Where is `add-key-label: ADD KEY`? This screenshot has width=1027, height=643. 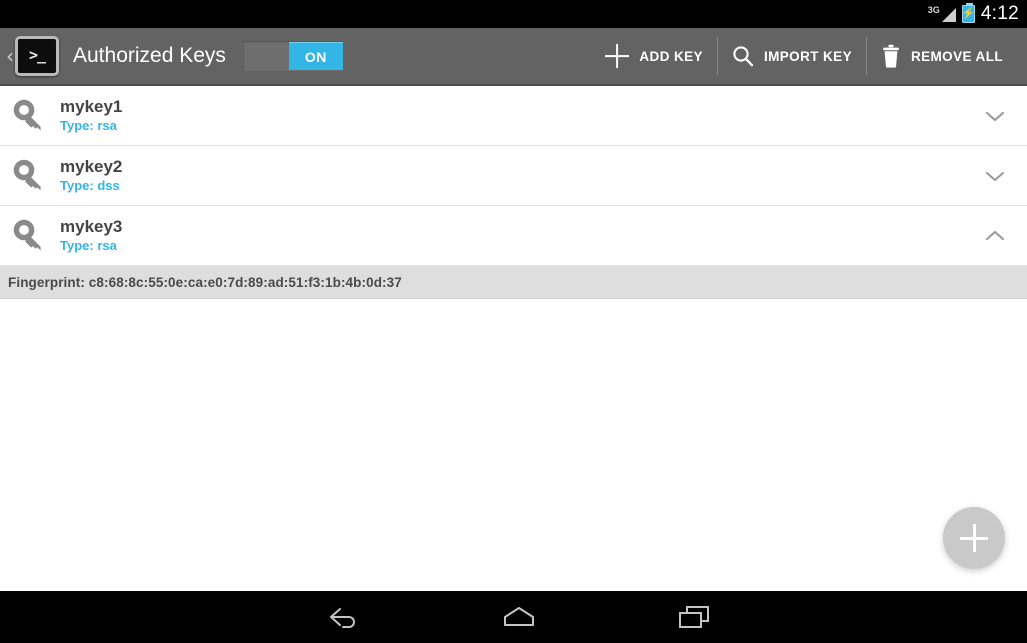 add-key-label: ADD KEY is located at coordinates (671, 56).